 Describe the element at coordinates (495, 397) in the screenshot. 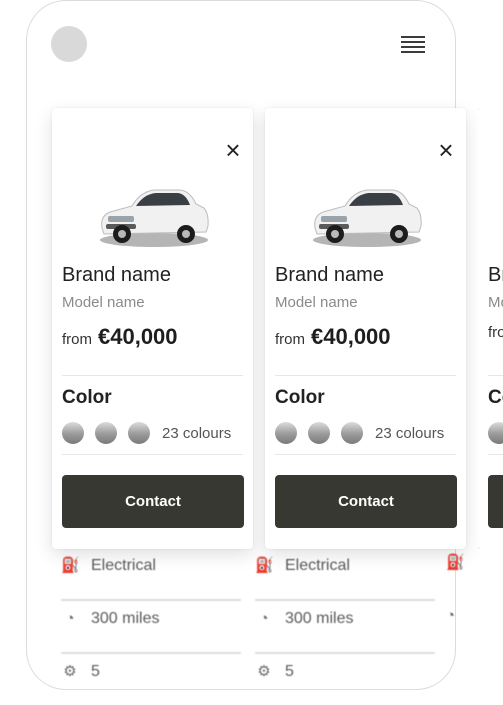

I see `color-title: Co` at that location.